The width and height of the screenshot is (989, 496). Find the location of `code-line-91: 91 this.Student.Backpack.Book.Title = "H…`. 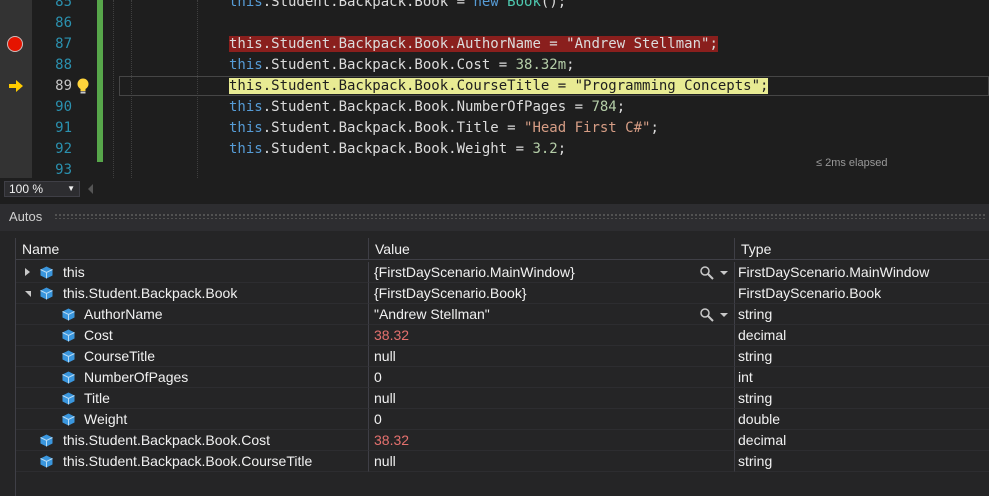

code-line-91: 91 this.Student.Backpack.Book.Title = "H… is located at coordinates (494, 128).